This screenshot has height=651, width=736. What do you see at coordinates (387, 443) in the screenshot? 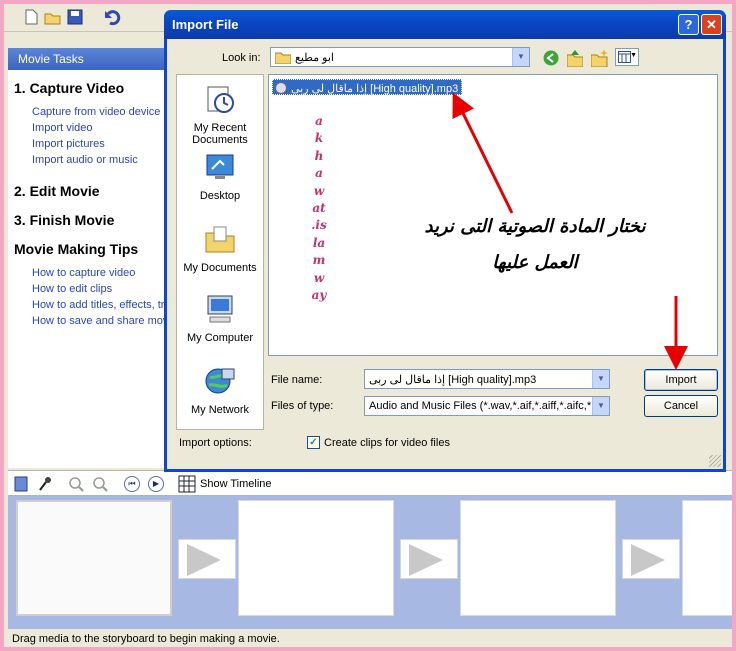
I see `create-clips-label: Create clips for video files` at bounding box center [387, 443].